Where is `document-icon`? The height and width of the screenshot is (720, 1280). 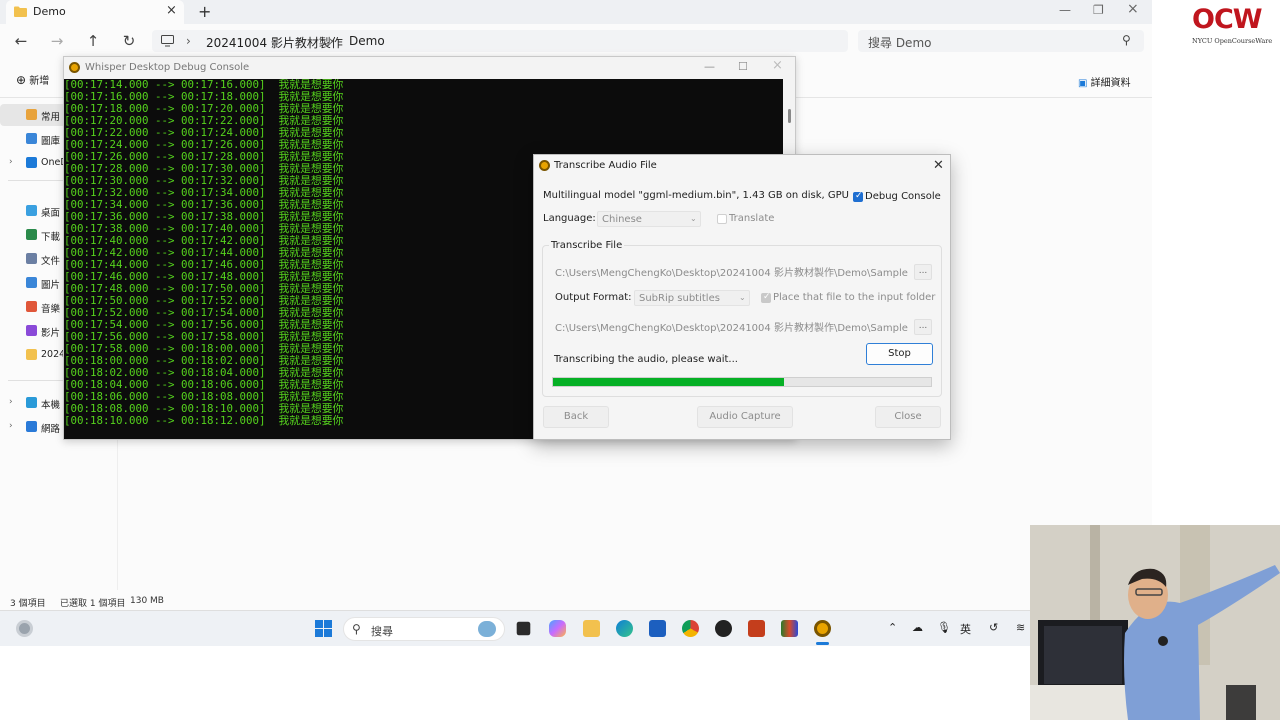 document-icon is located at coordinates (31, 258).